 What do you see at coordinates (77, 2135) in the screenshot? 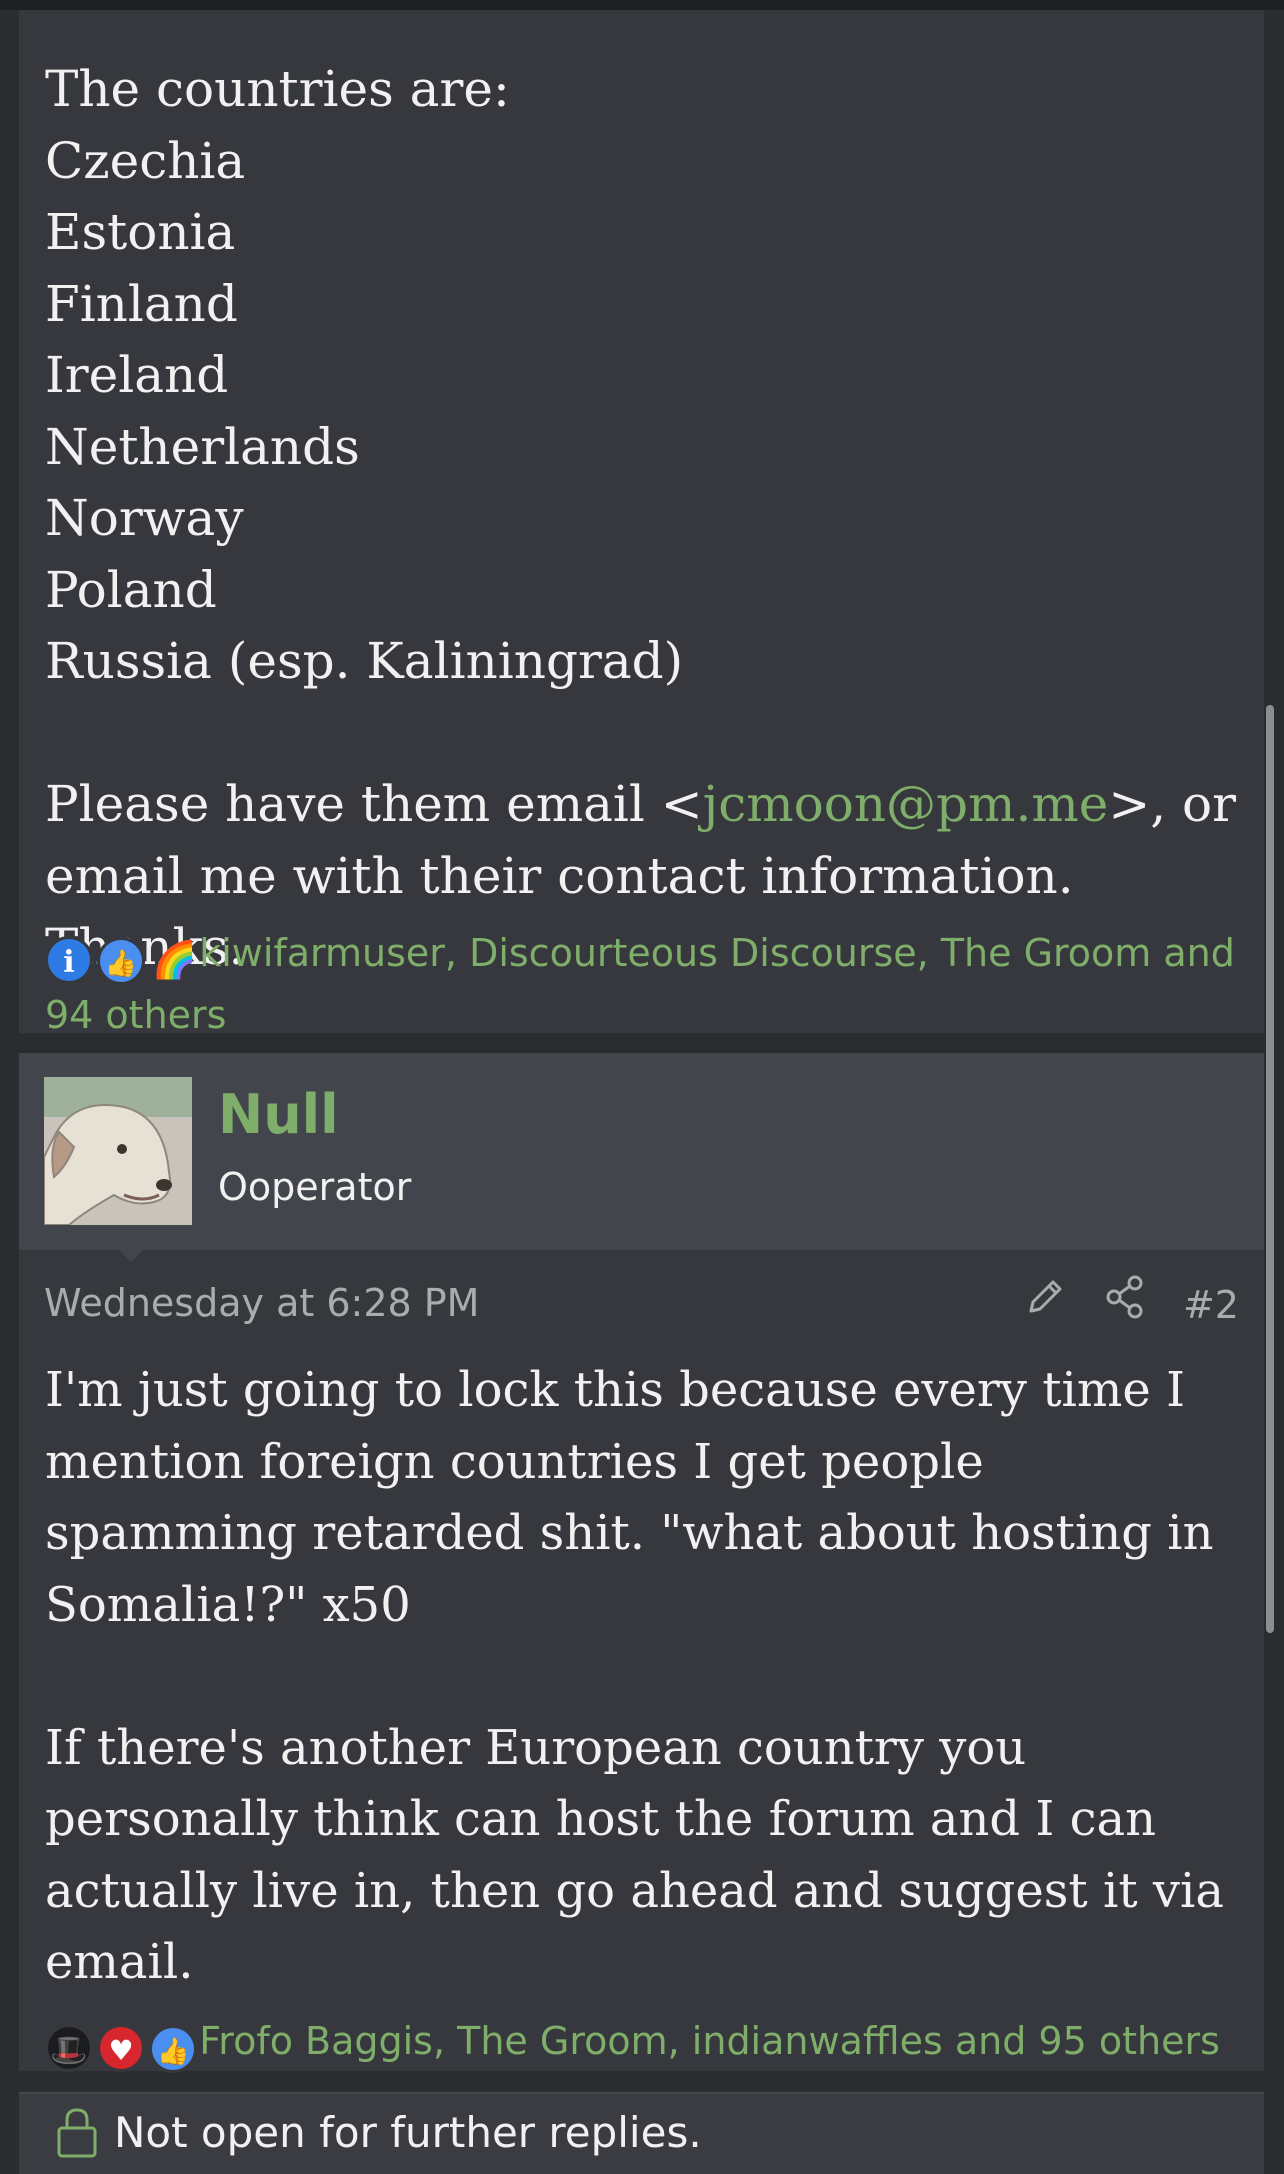
I see `lock-icon` at bounding box center [77, 2135].